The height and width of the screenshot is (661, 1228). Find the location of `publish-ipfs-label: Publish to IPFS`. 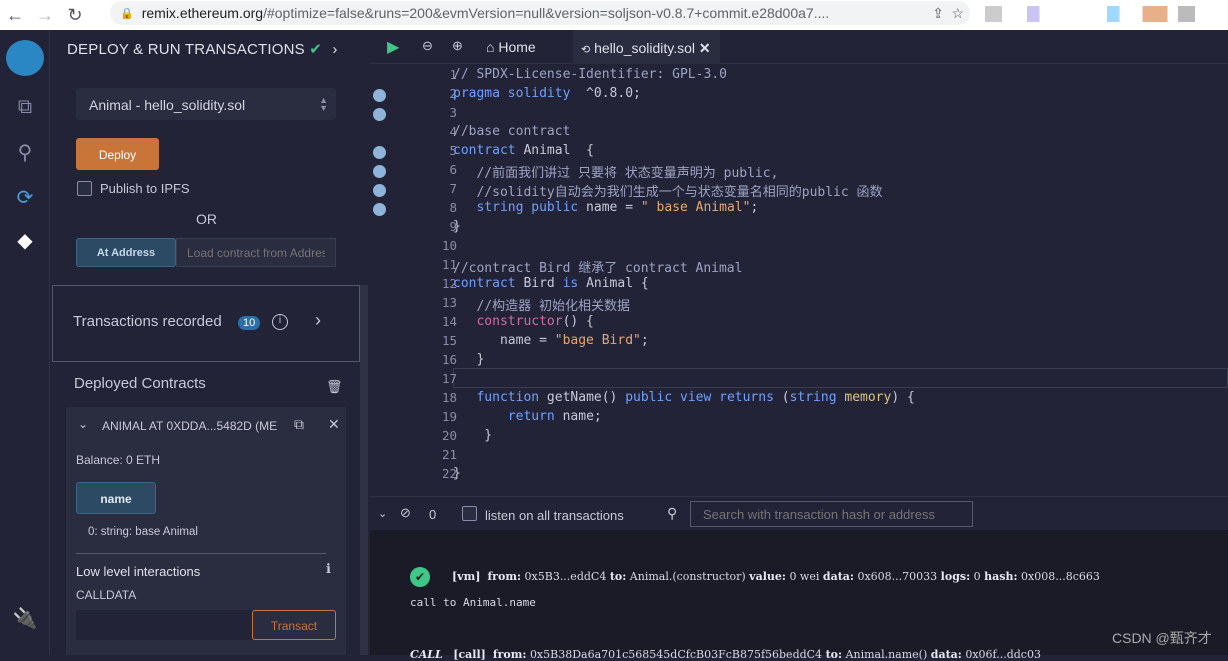

publish-ipfs-label: Publish to IPFS is located at coordinates (145, 188).